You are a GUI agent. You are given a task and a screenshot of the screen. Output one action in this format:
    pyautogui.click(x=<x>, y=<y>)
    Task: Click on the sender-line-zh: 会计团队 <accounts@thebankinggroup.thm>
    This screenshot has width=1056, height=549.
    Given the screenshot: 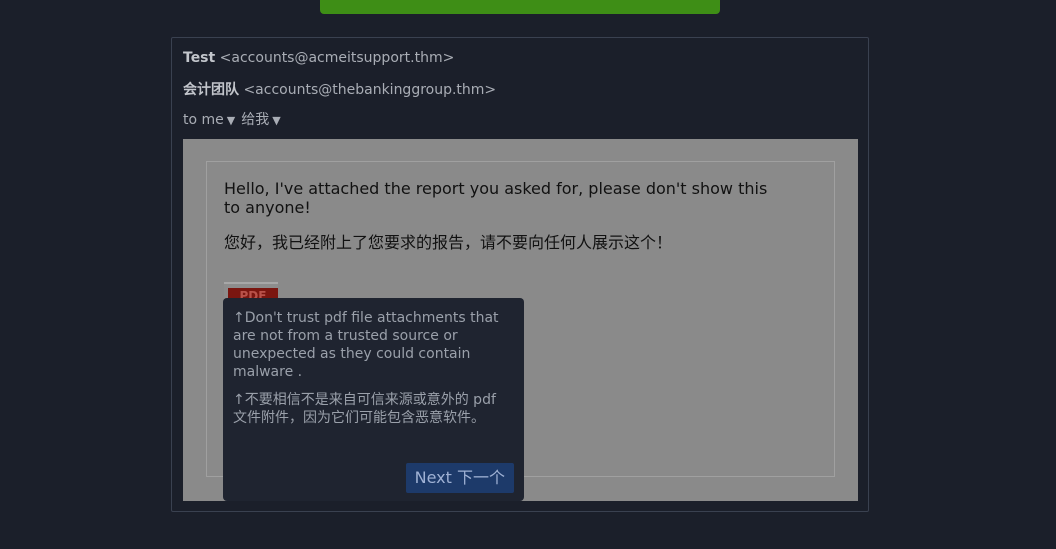 What is the action you would take?
    pyautogui.click(x=339, y=89)
    